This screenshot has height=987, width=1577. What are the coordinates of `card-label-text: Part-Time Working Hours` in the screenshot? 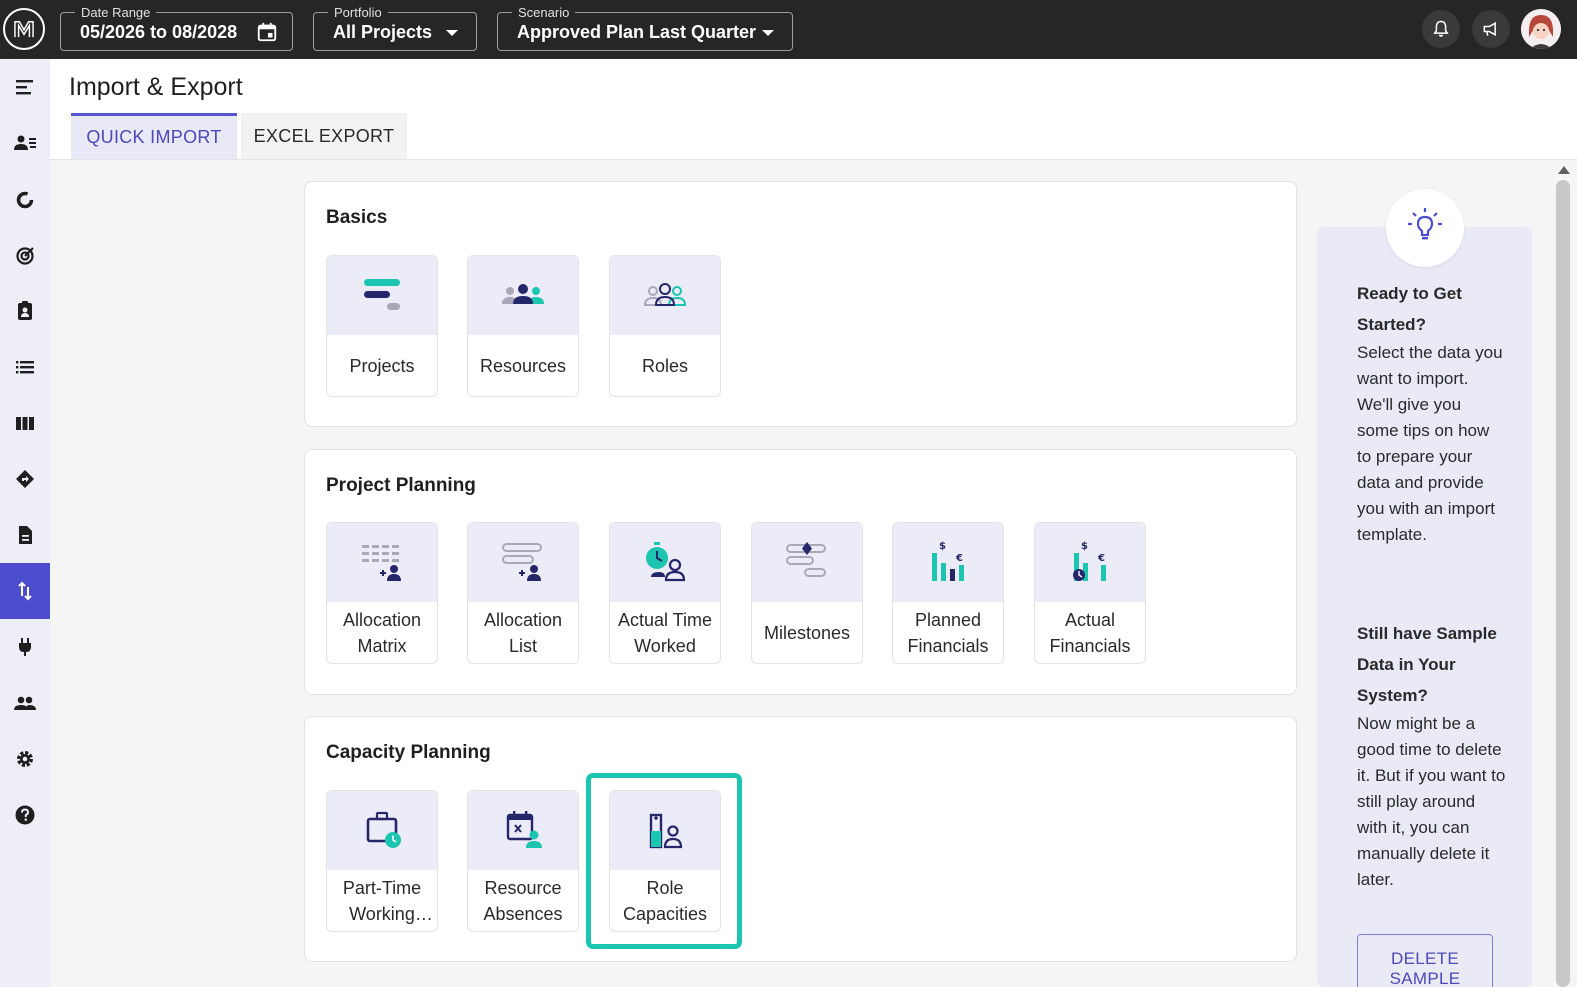 It's located at (382, 901).